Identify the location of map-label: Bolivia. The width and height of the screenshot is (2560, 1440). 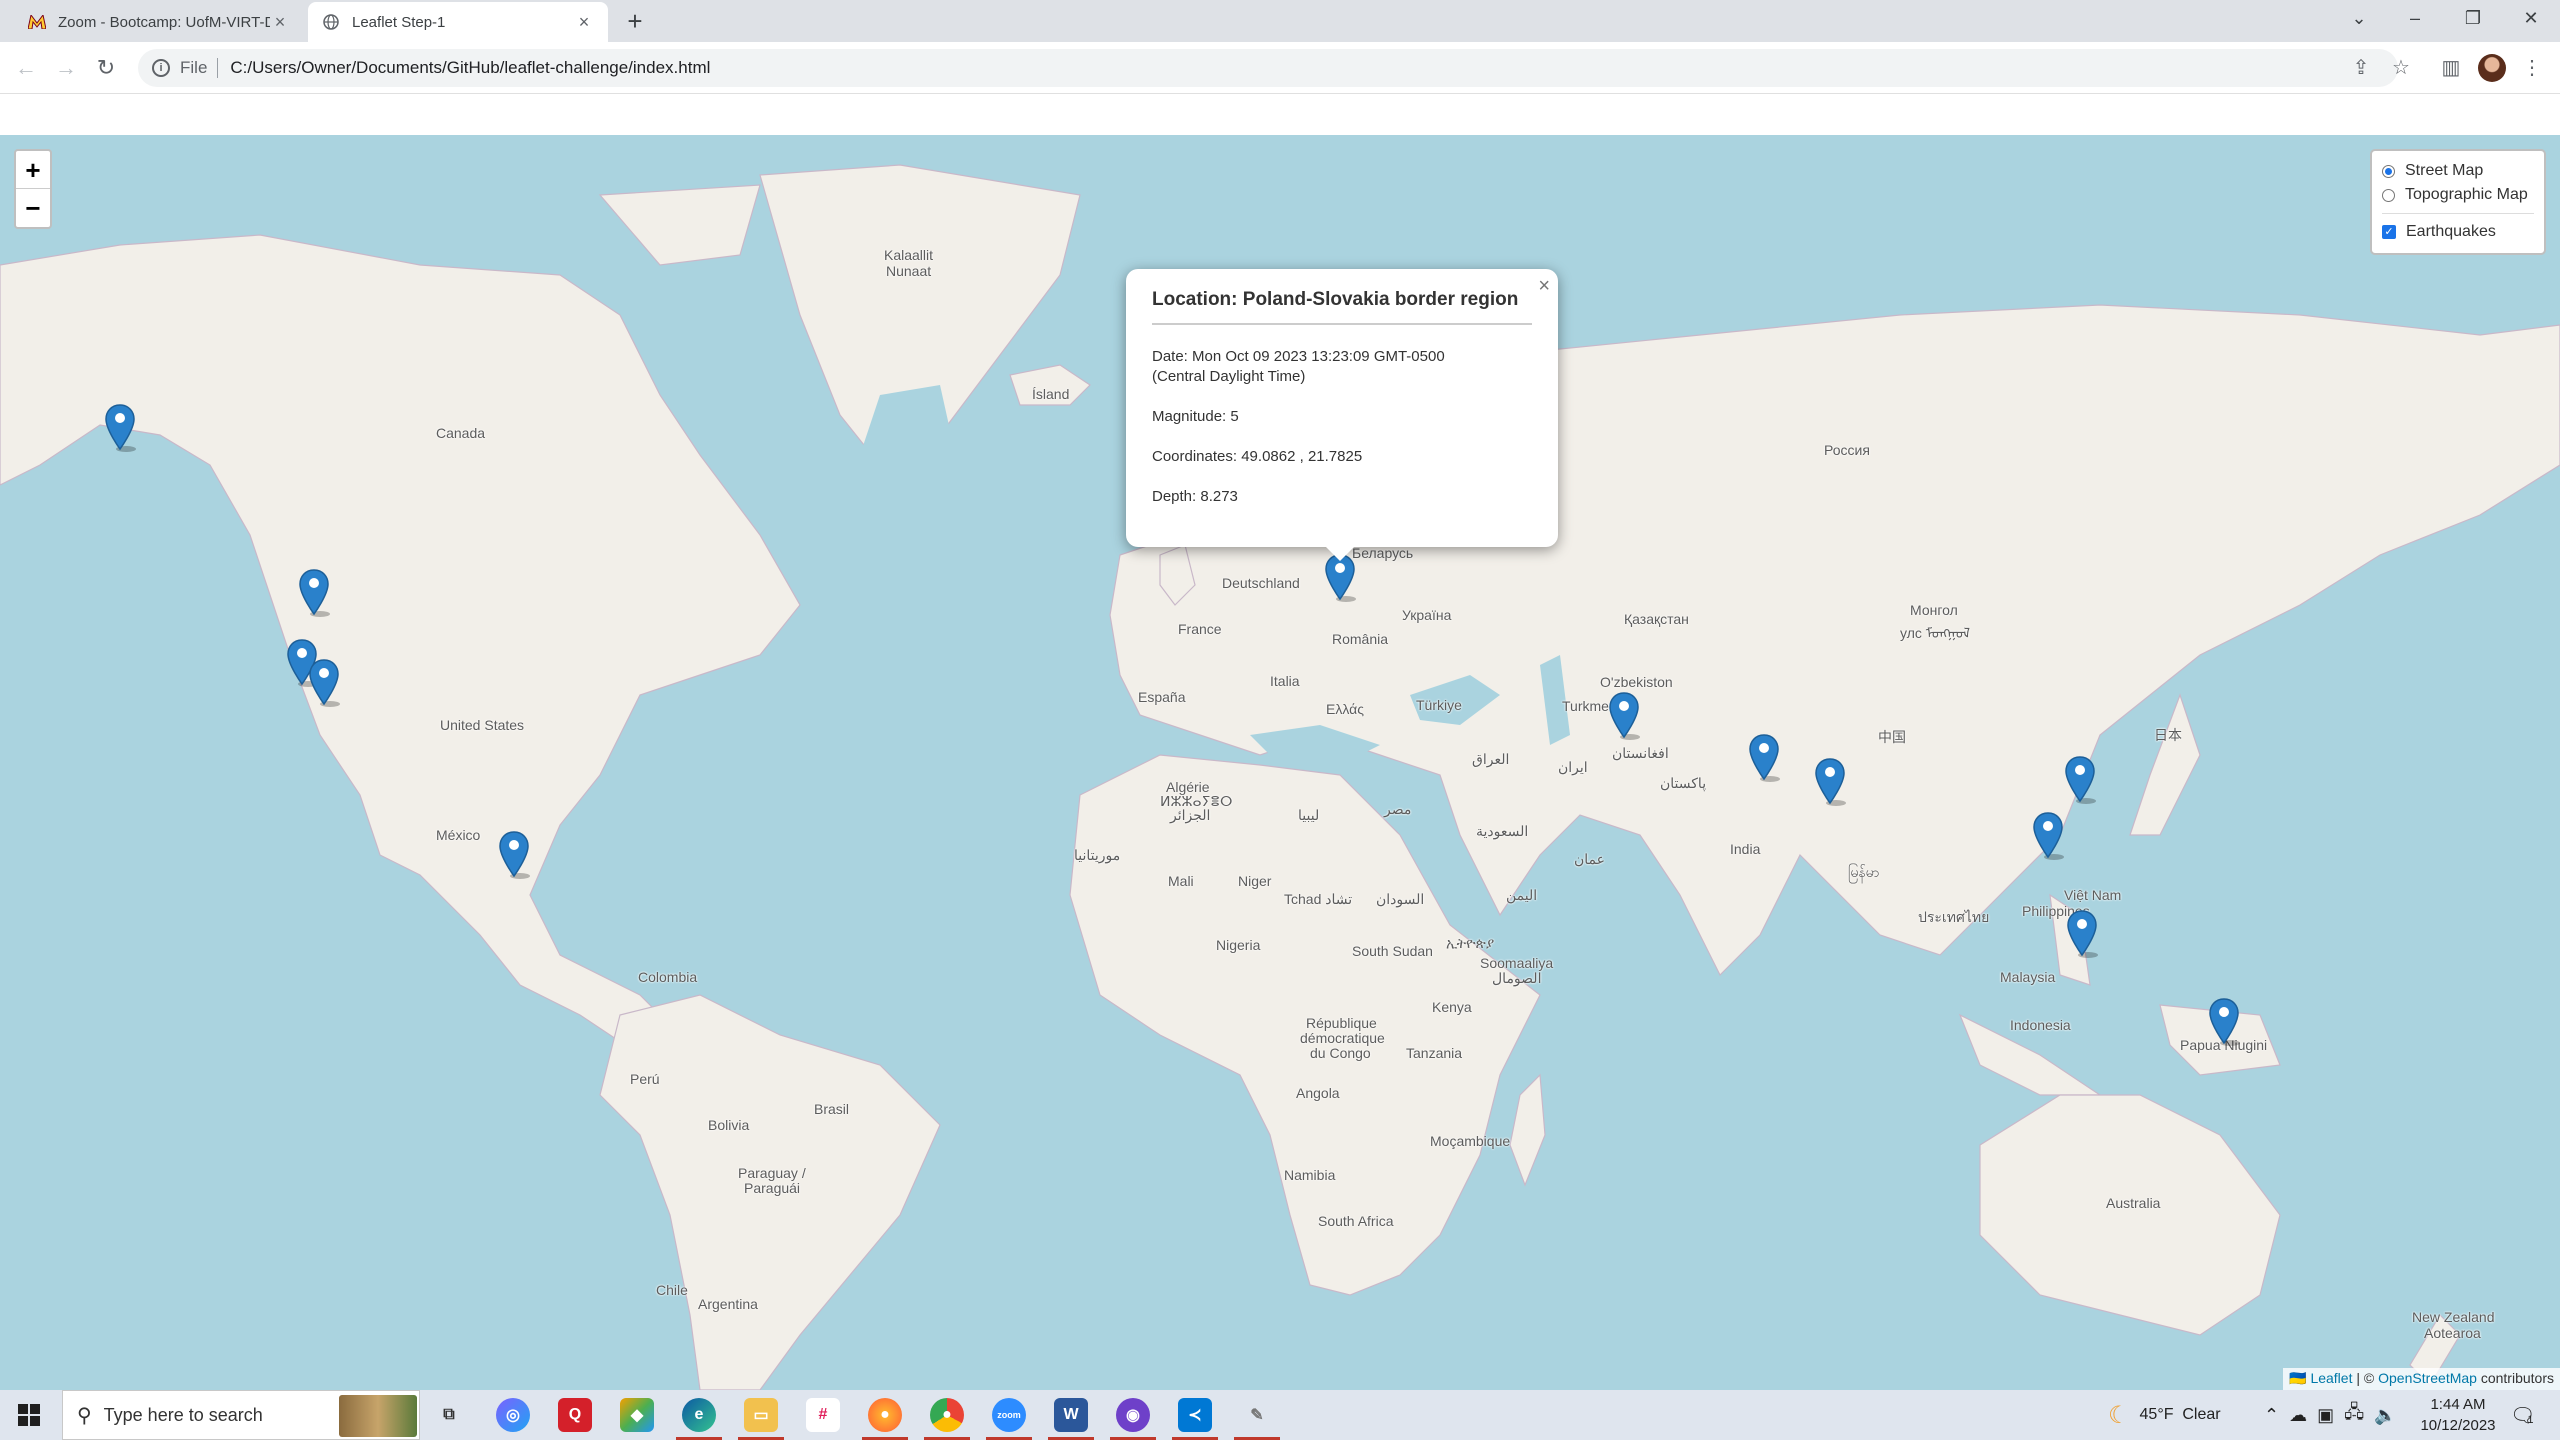
(729, 1125).